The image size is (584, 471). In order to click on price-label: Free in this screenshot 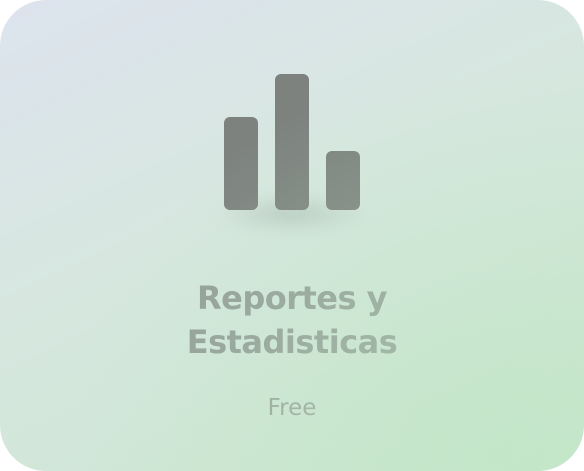, I will do `click(292, 408)`.